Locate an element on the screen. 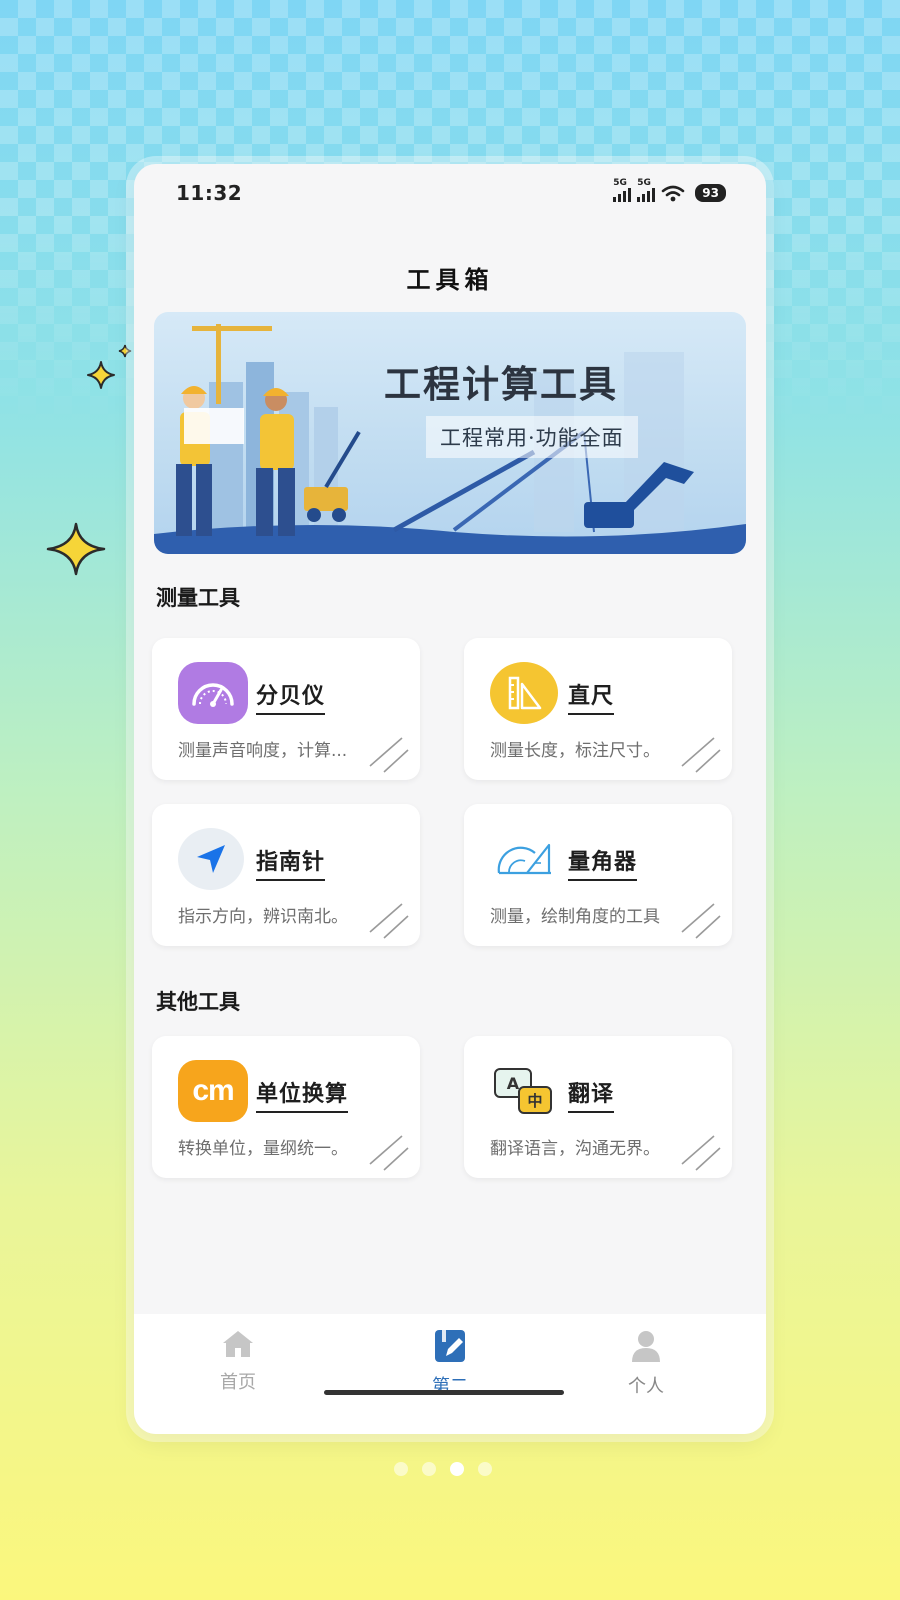 The width and height of the screenshot is (900, 1600). battery-indicator: 93 is located at coordinates (710, 193).